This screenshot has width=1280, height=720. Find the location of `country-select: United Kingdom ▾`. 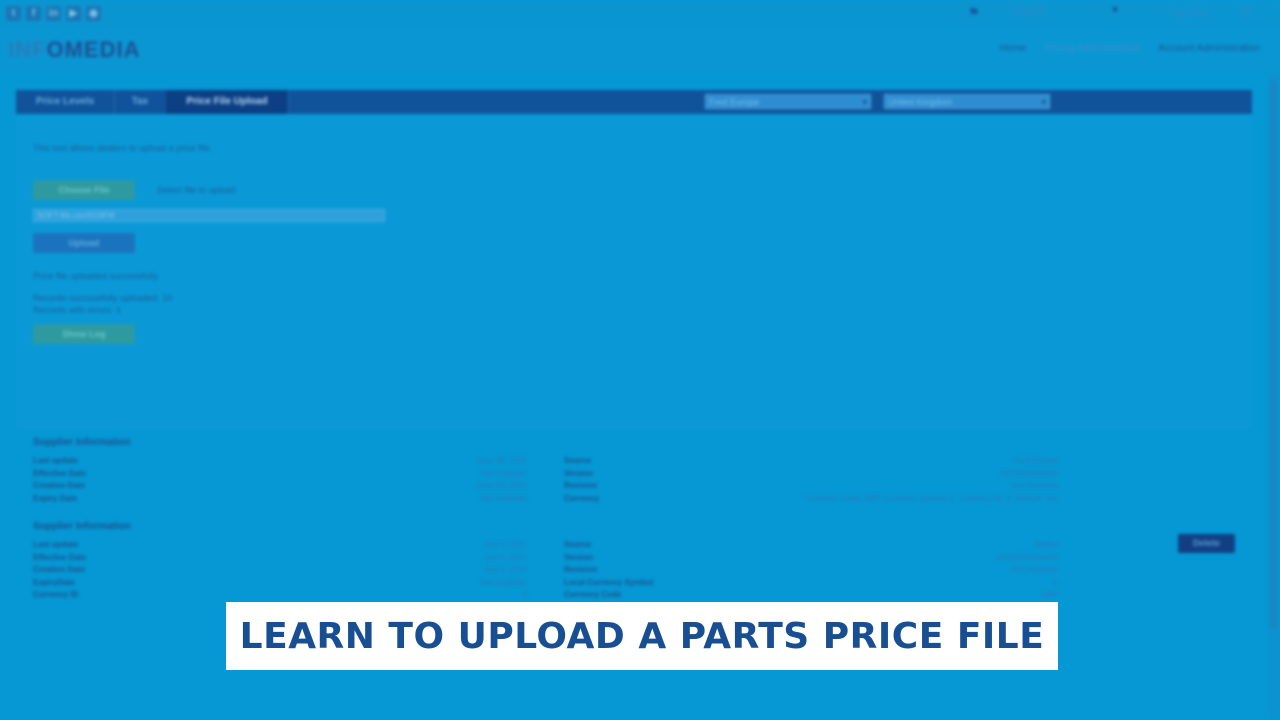

country-select: United Kingdom ▾ is located at coordinates (967, 101).